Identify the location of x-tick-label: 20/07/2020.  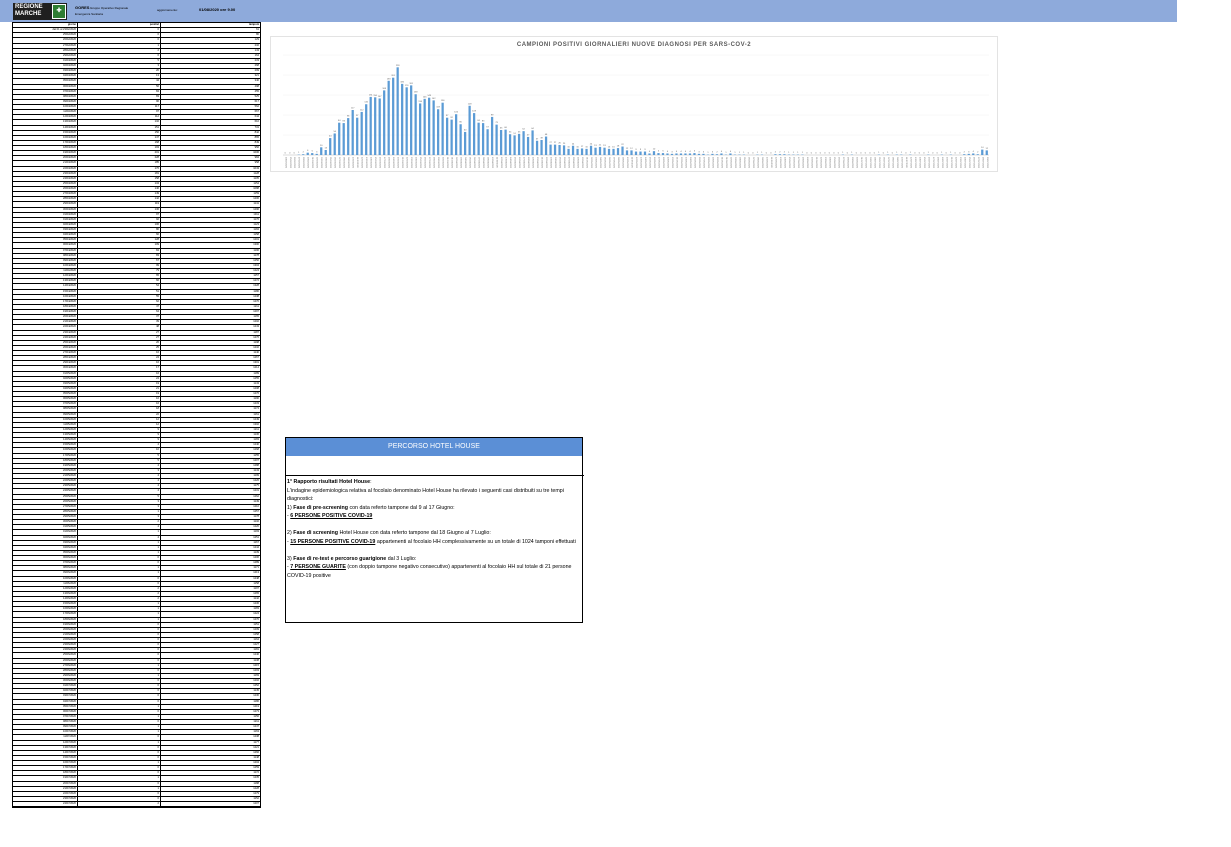
(946, 163).